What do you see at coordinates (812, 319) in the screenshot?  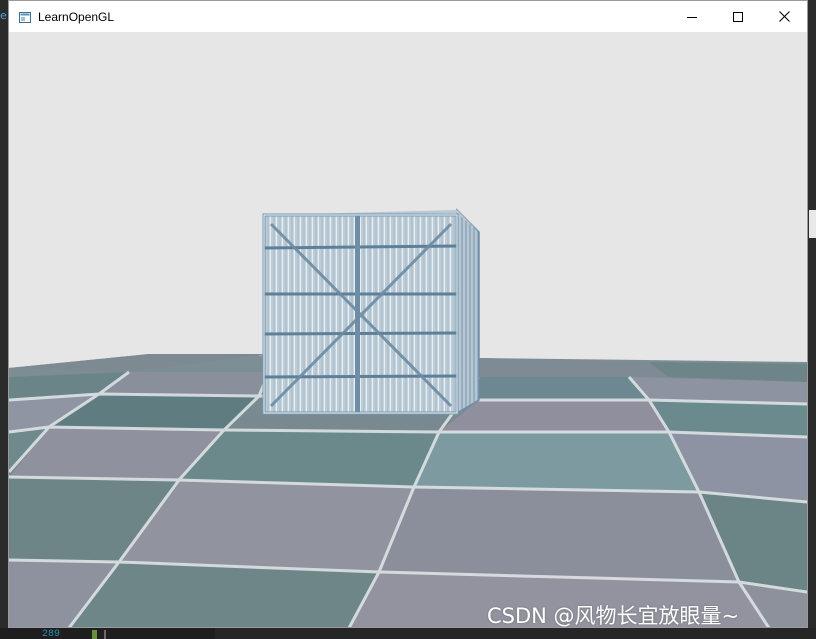 I see `host-scrollbar-track` at bounding box center [812, 319].